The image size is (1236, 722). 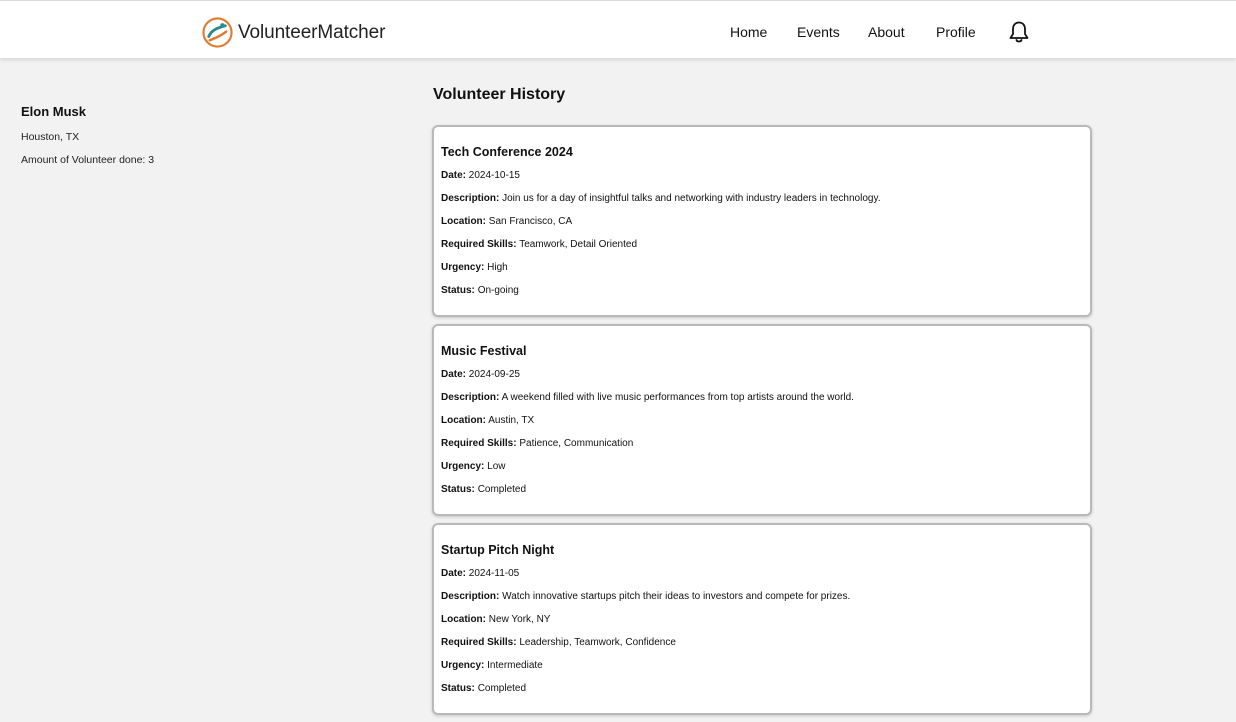 What do you see at coordinates (88, 160) in the screenshot?
I see `volunteer-count: Amount of Volunteer done: 3` at bounding box center [88, 160].